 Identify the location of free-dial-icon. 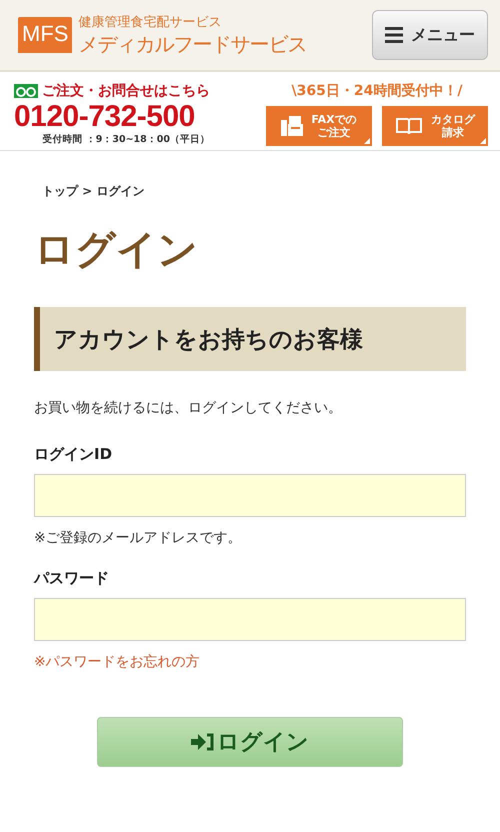
(26, 91).